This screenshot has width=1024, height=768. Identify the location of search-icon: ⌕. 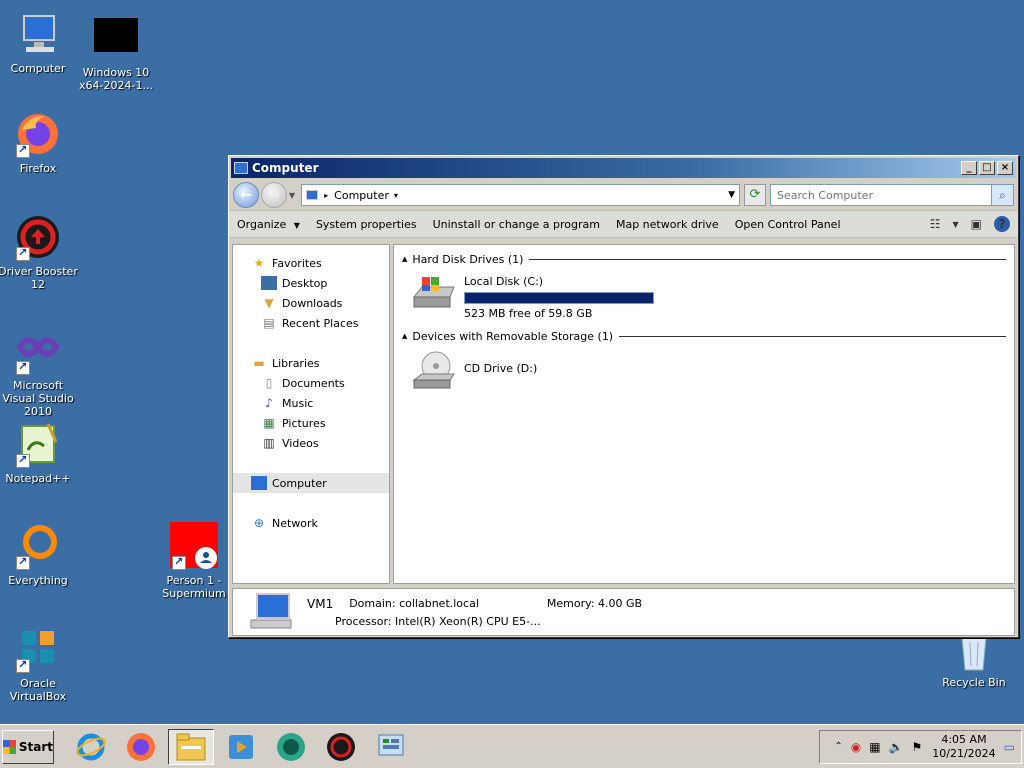
(1002, 195).